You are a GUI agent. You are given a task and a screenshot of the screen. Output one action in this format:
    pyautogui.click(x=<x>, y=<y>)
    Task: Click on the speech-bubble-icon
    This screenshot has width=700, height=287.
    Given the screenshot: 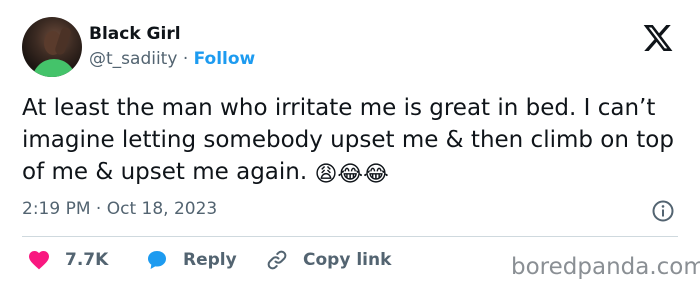 What is the action you would take?
    pyautogui.click(x=157, y=260)
    